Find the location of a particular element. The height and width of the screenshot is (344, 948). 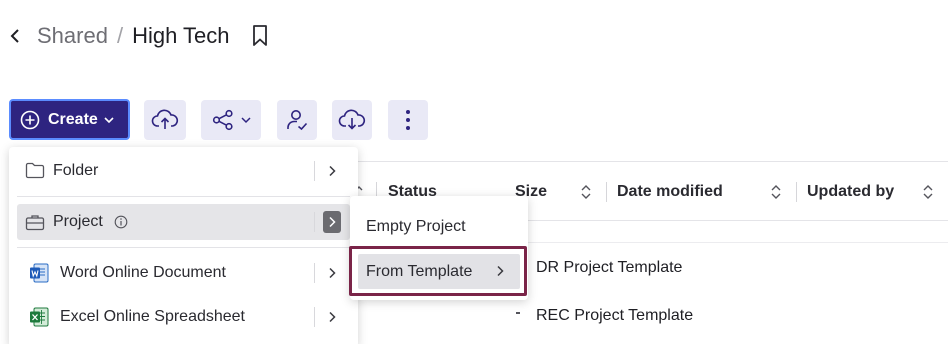

assign-user-button is located at coordinates (297, 119).